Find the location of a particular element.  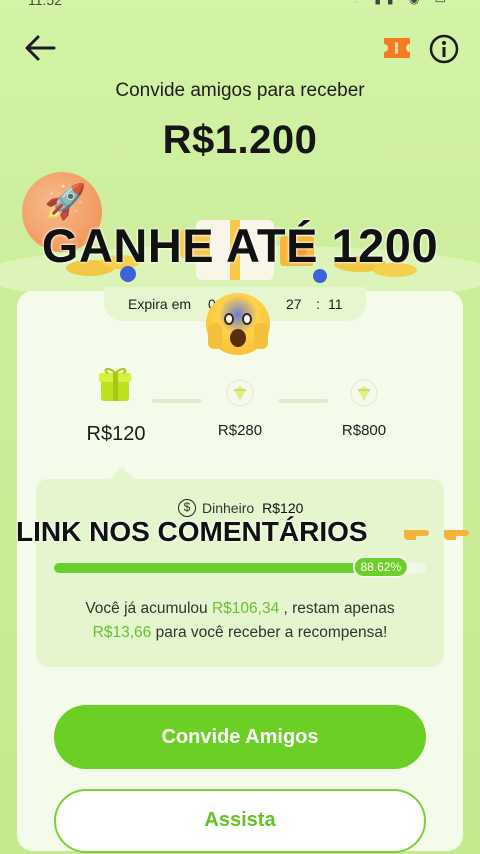

status-icons: ◔ ▮▮ ◉ ▭ is located at coordinates (402, 3).